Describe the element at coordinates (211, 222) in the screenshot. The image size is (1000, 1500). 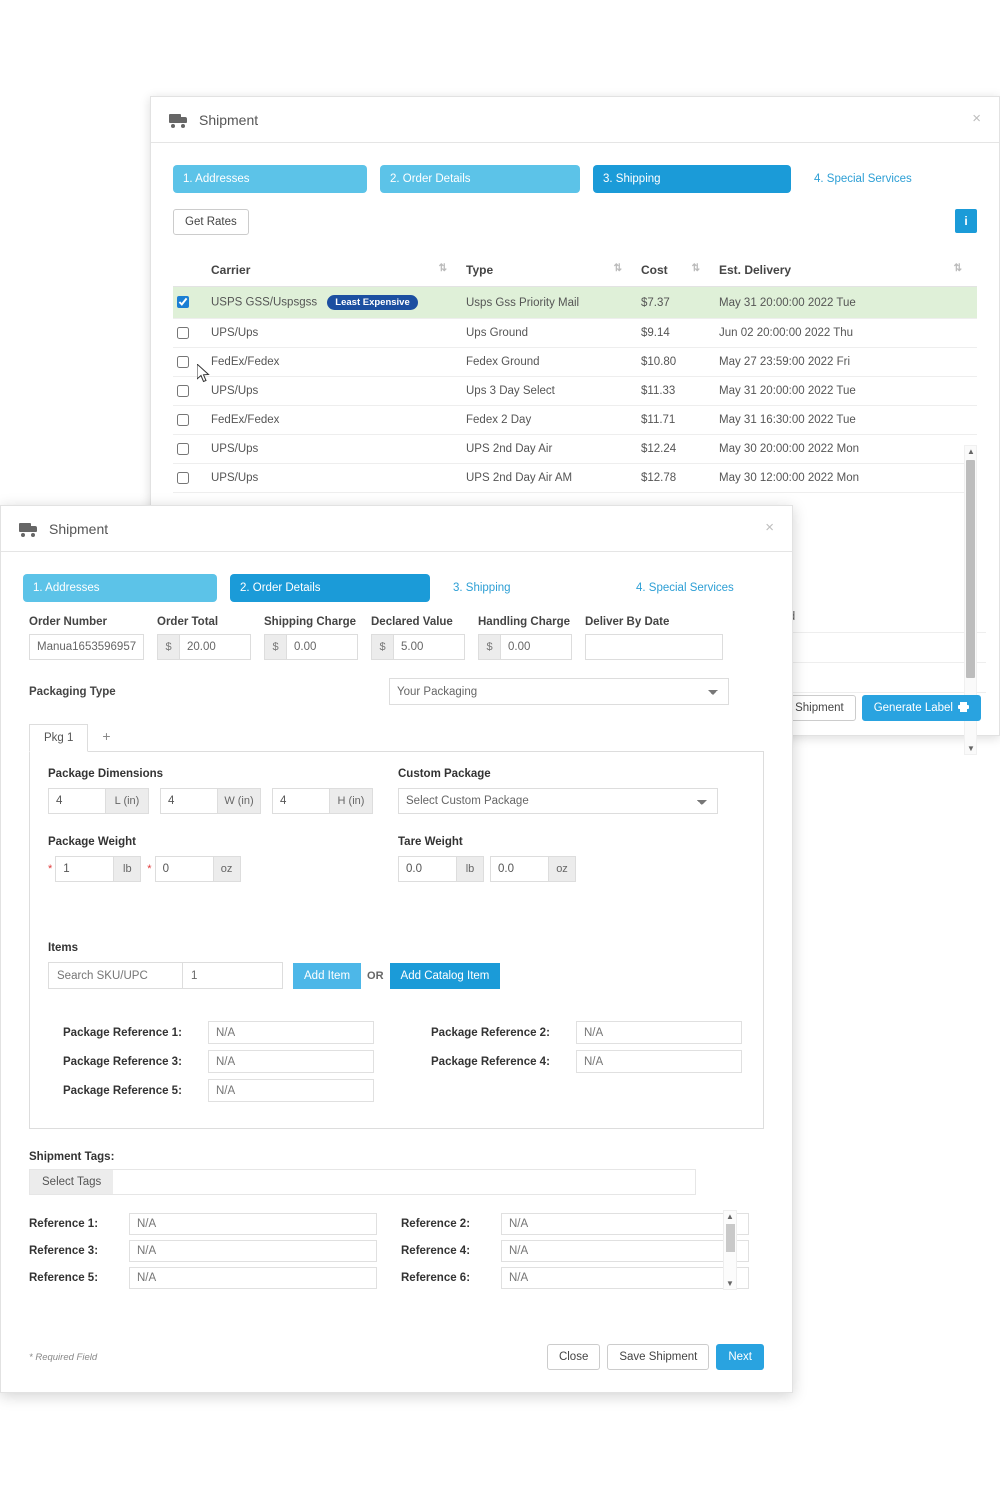
I see `get-rates-button: Get Rates` at that location.